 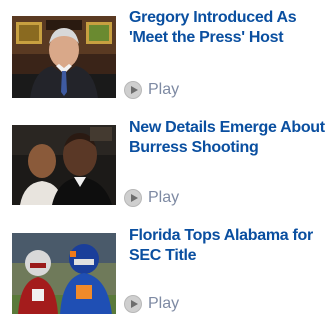 I want to click on football-thumbnail, so click(x=64, y=273).